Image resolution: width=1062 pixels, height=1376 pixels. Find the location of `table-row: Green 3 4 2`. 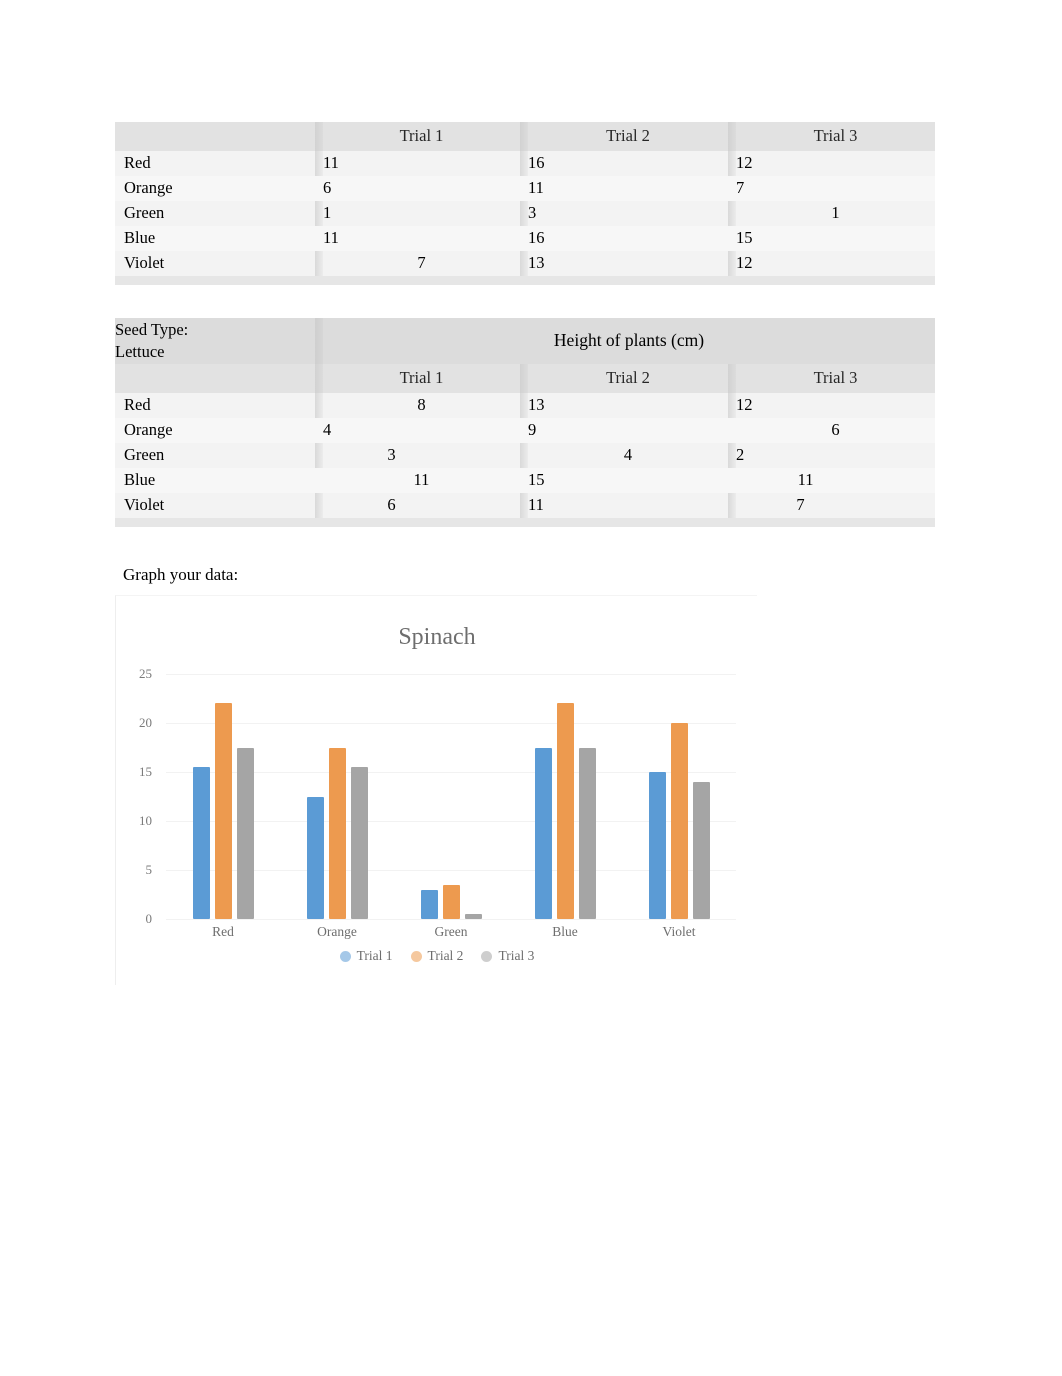

table-row: Green 3 4 2 is located at coordinates (525, 455).